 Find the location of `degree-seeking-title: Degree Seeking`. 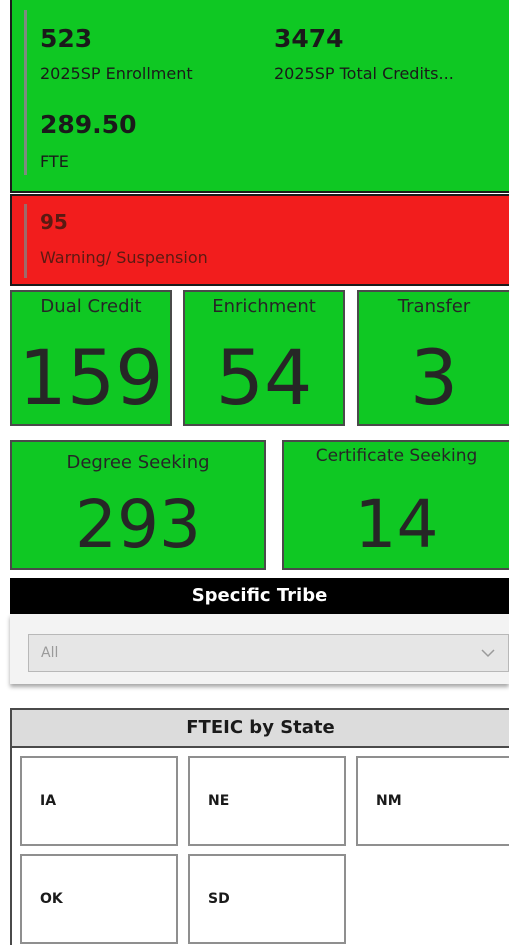

degree-seeking-title: Degree Seeking is located at coordinates (138, 462).